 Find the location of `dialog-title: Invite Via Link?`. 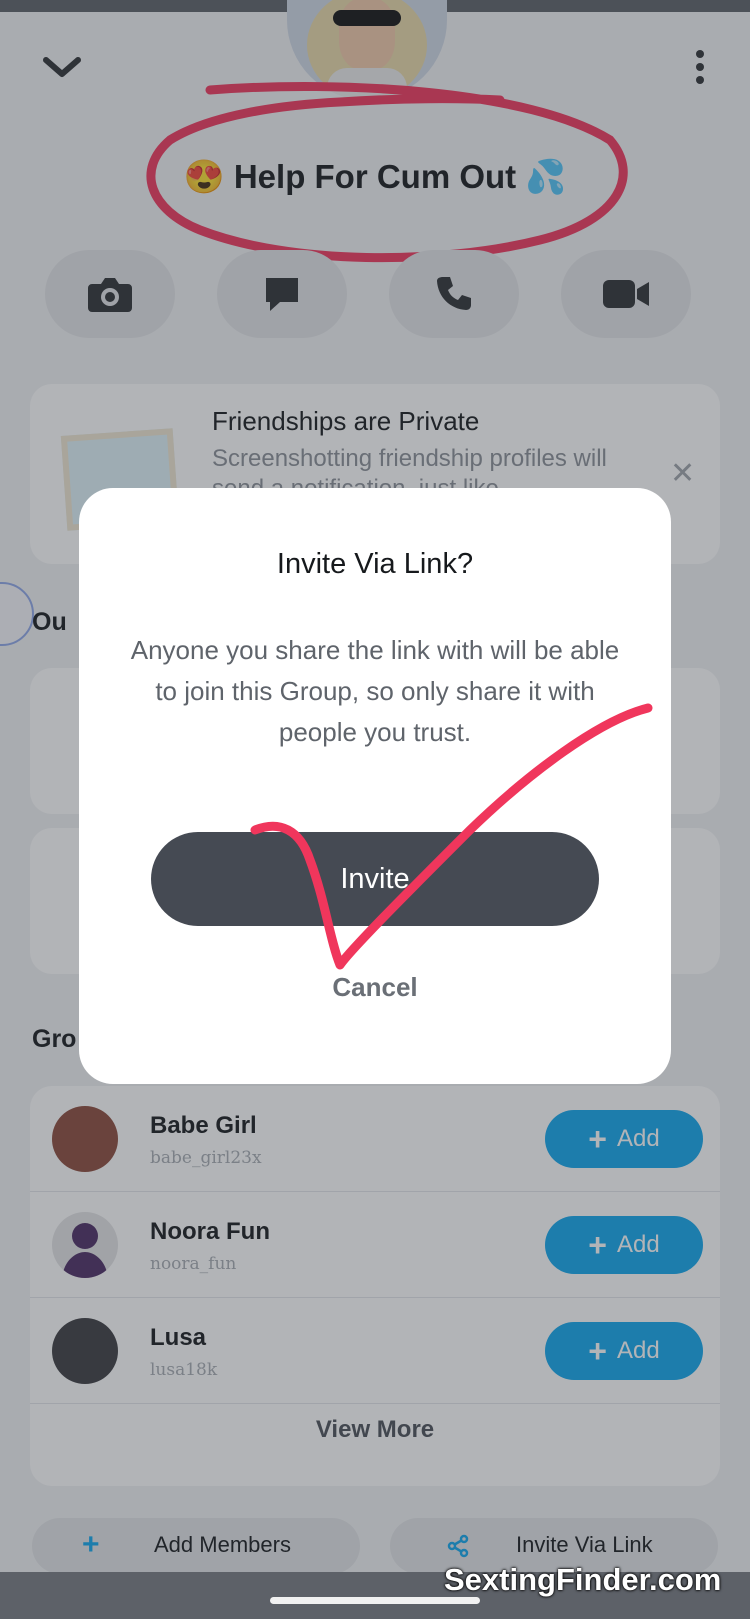

dialog-title: Invite Via Link? is located at coordinates (375, 564).